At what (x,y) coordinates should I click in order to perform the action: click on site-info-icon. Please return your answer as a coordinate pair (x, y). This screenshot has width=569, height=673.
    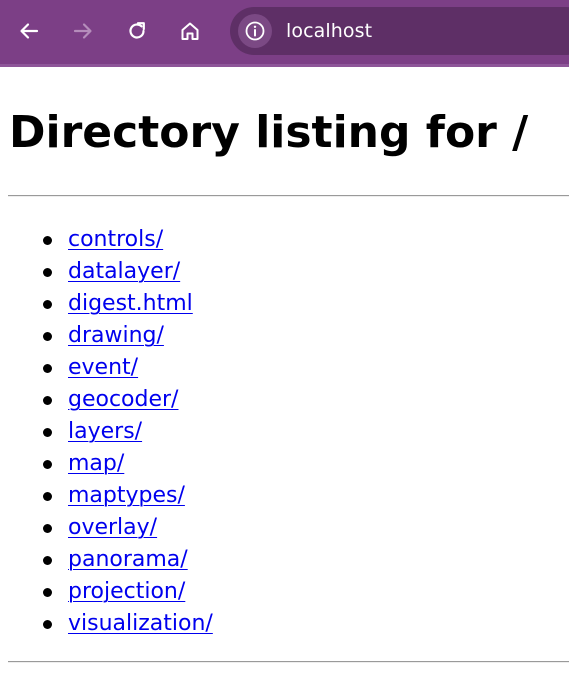
    Looking at the image, I should click on (255, 31).